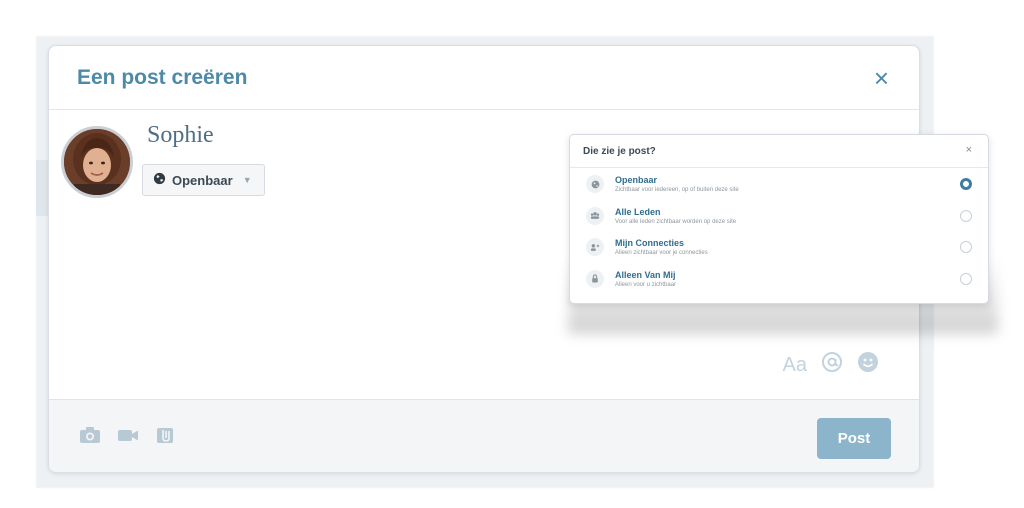 Image resolution: width=1024 pixels, height=508 pixels. What do you see at coordinates (162, 77) in the screenshot?
I see `modal-title: Een post creëren` at bounding box center [162, 77].